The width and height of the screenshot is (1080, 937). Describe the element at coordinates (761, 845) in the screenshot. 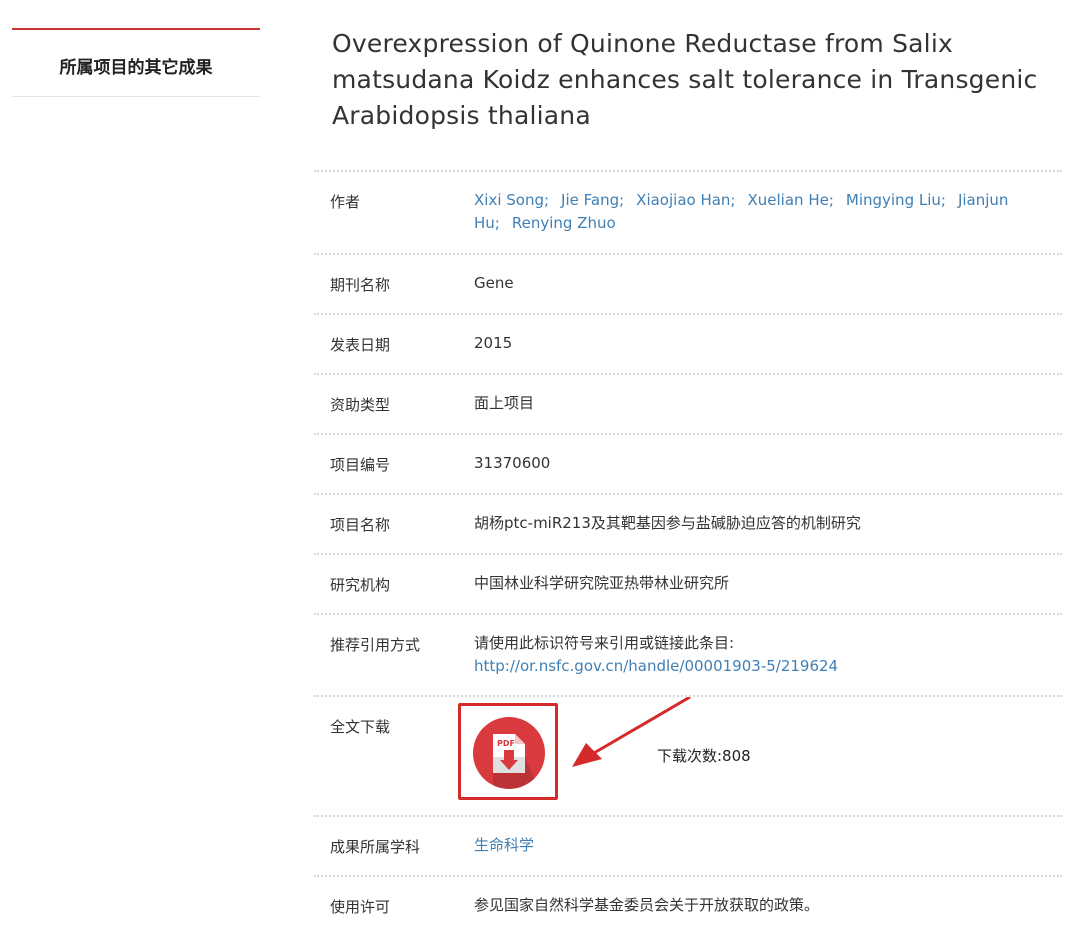

I see `subject-link: 生命科学` at that location.